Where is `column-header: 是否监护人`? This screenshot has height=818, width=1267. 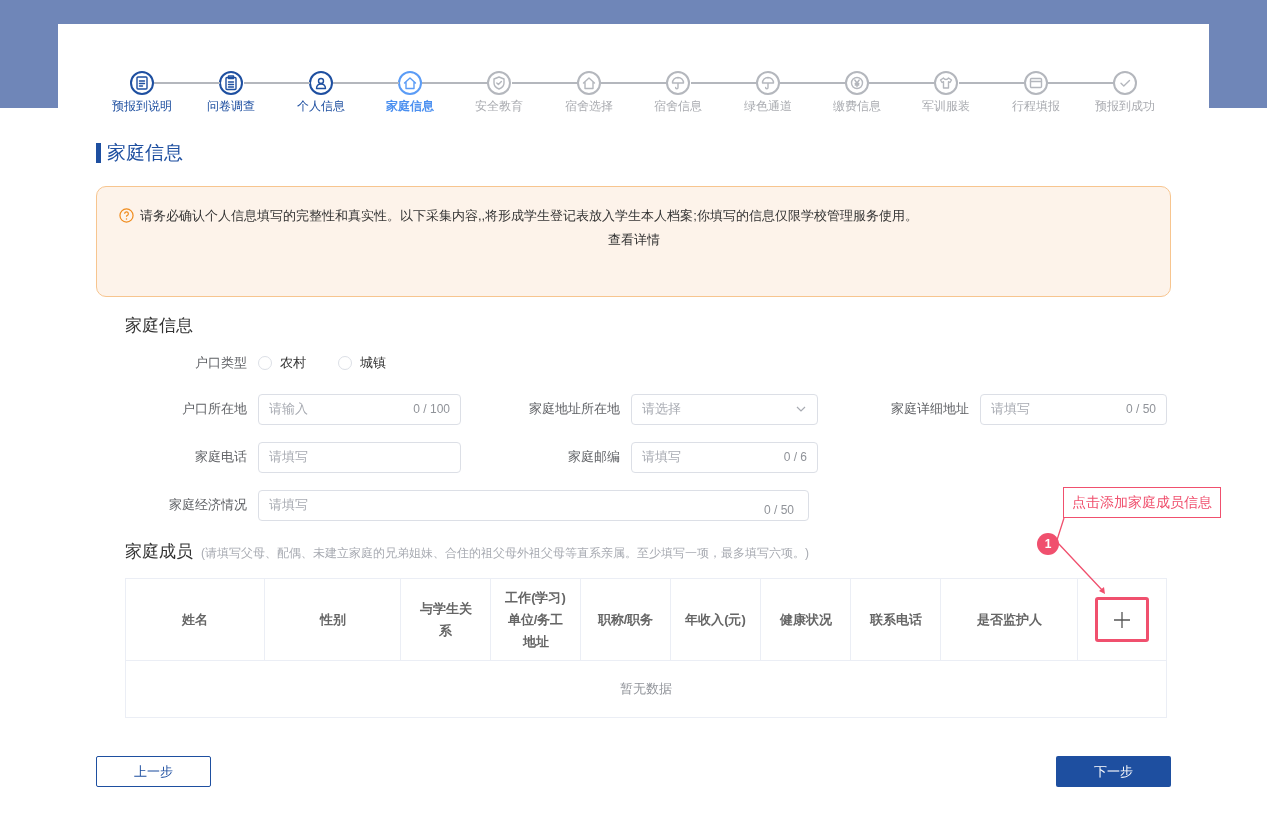 column-header: 是否监护人 is located at coordinates (1009, 619).